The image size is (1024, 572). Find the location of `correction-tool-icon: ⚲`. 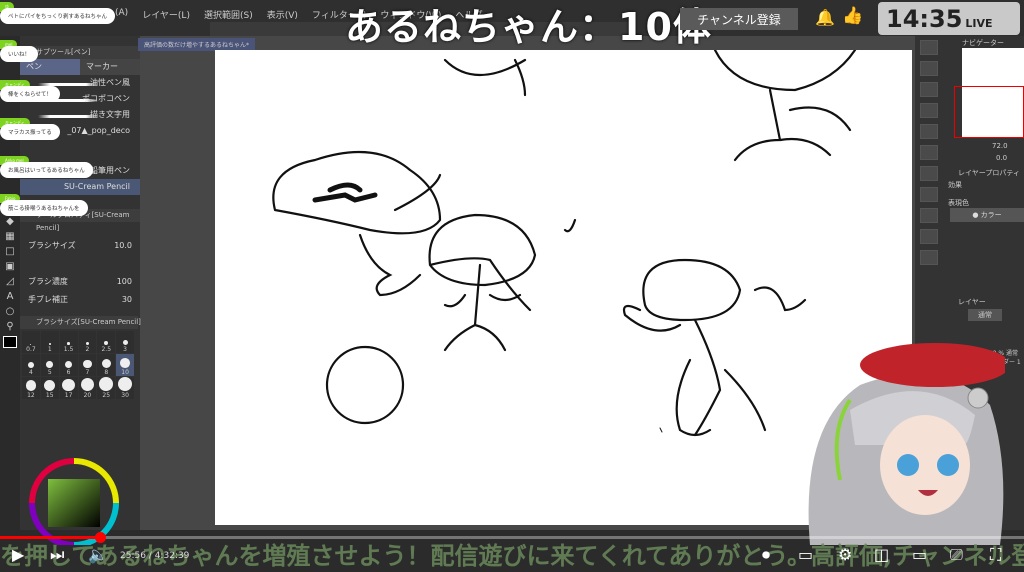

correction-tool-icon: ⚲ is located at coordinates (9, 326).